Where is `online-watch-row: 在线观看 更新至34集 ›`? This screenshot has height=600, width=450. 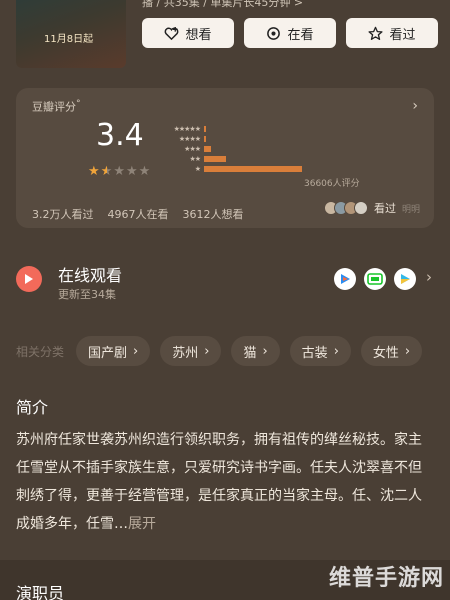
online-watch-row: 在线观看 更新至34集 › is located at coordinates (225, 284).